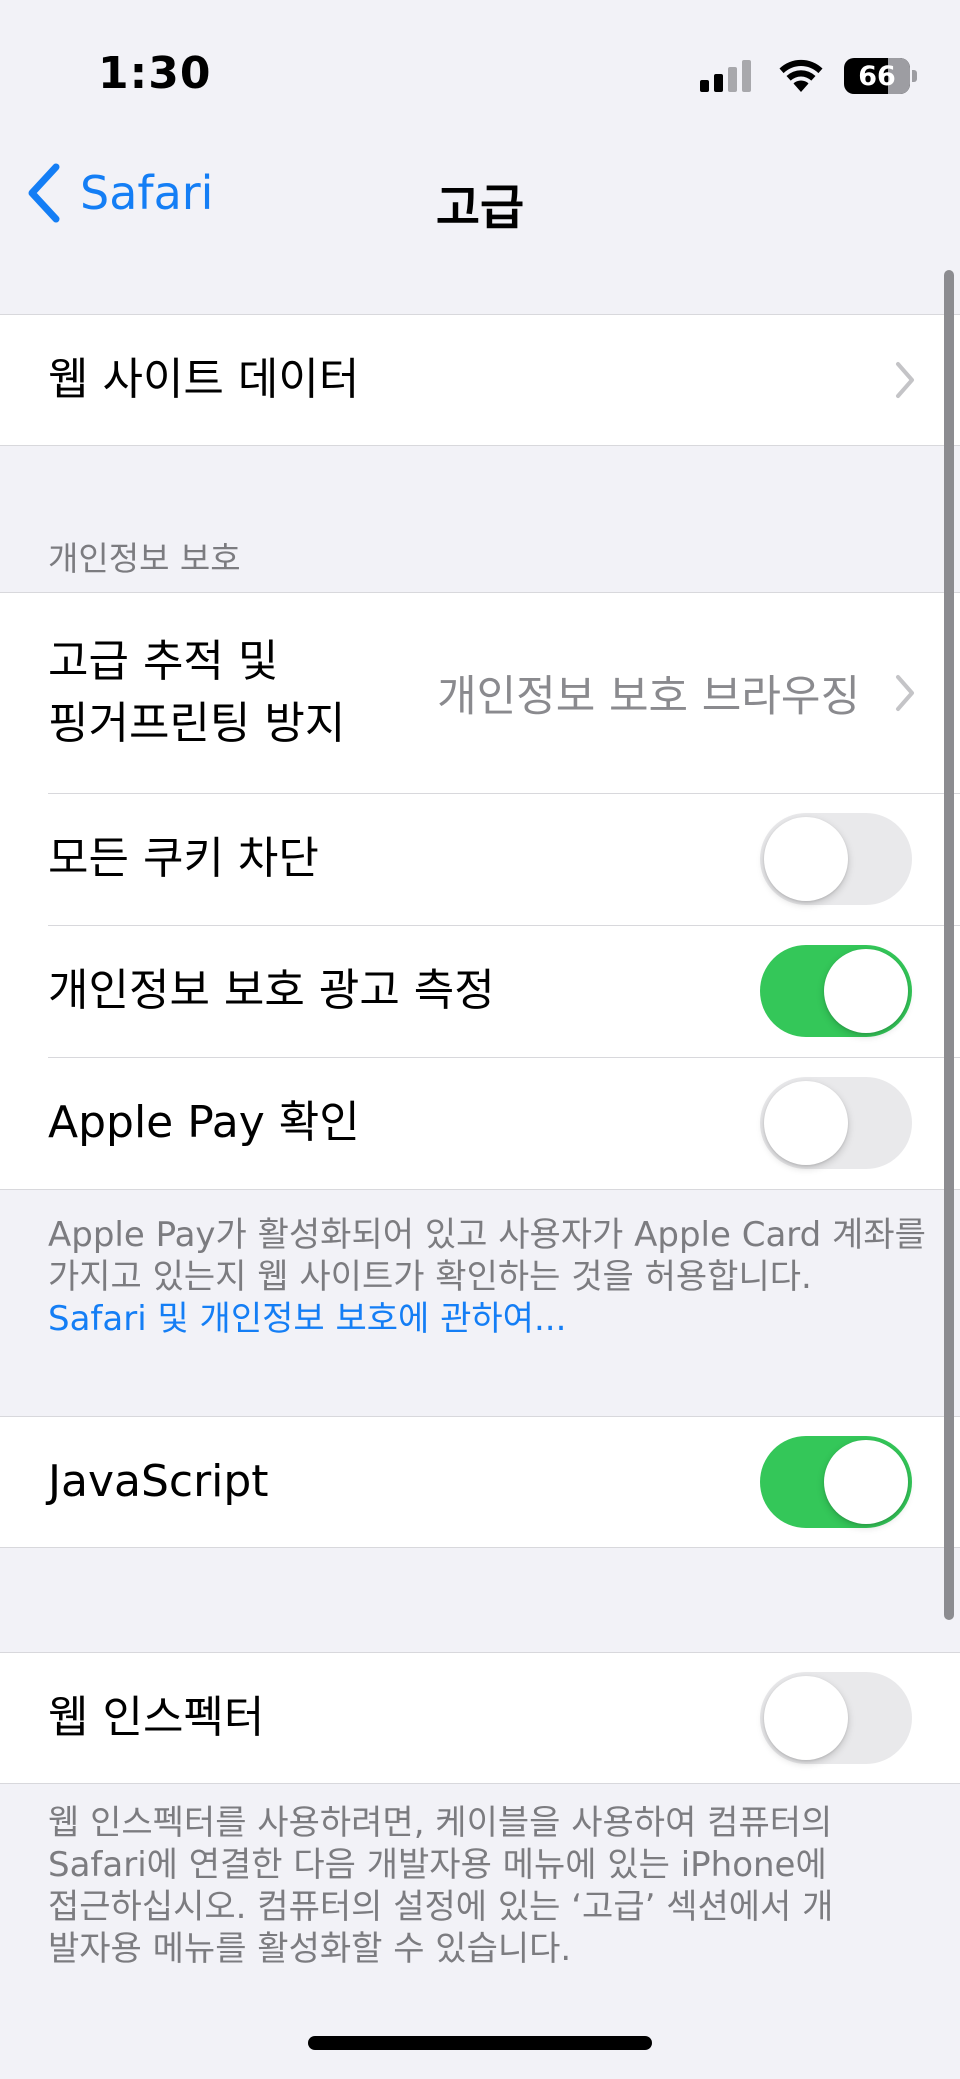 This screenshot has width=960, height=2079. What do you see at coordinates (480, 208) in the screenshot?
I see `page-title: 고급` at bounding box center [480, 208].